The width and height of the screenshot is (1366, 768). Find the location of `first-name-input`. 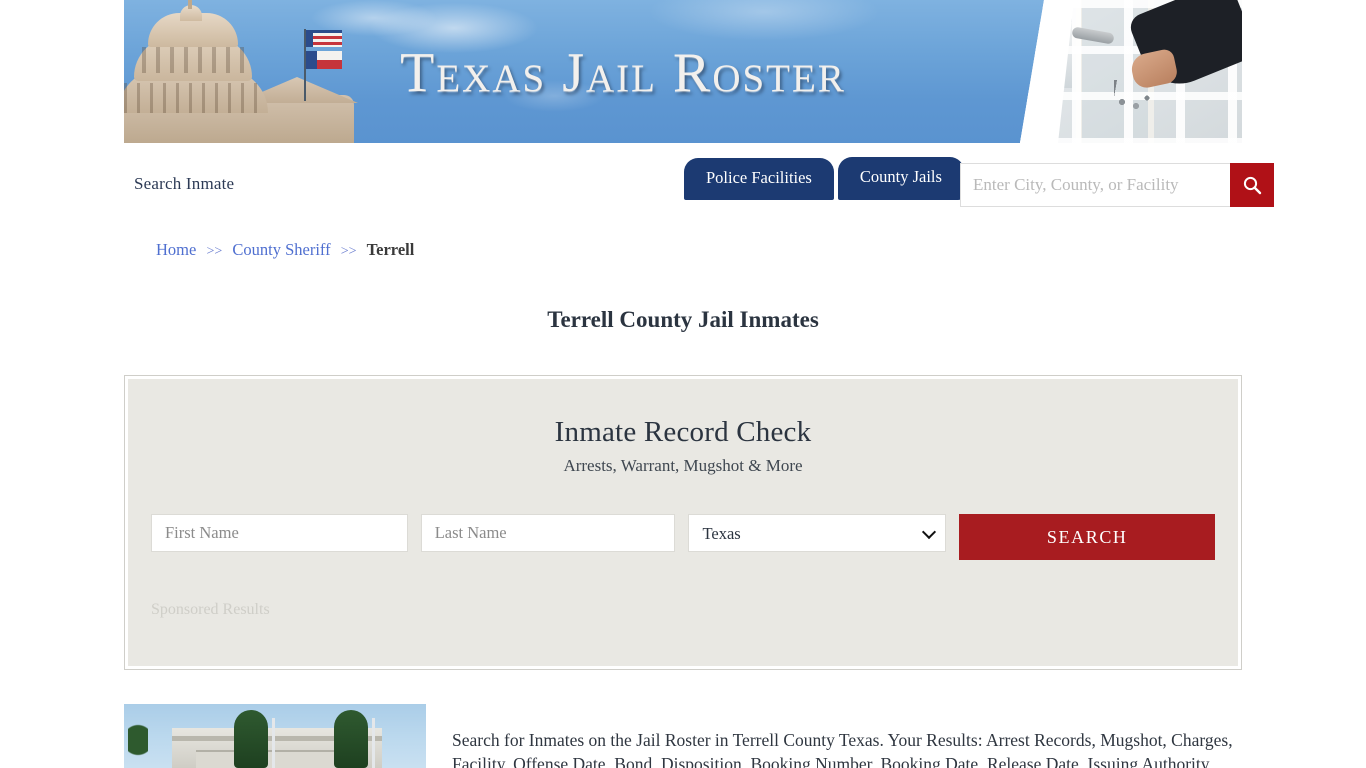

first-name-input is located at coordinates (279, 533).